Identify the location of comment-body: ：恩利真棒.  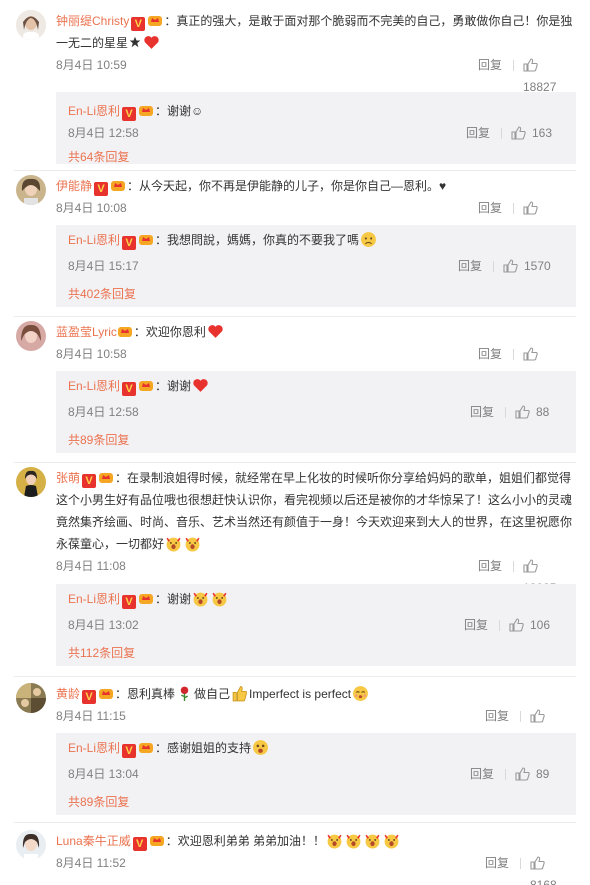
(145, 694).